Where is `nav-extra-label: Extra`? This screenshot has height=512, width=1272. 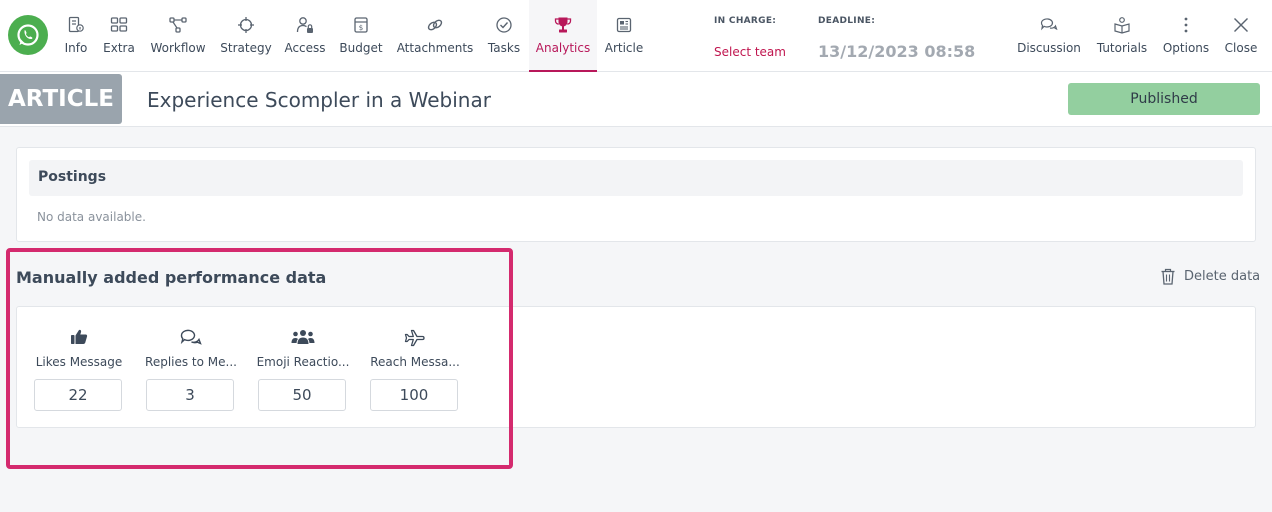
nav-extra-label: Extra is located at coordinates (119, 48).